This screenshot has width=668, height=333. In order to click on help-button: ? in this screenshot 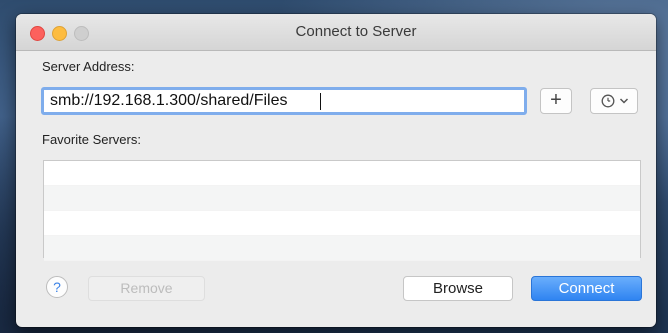, I will do `click(57, 287)`.